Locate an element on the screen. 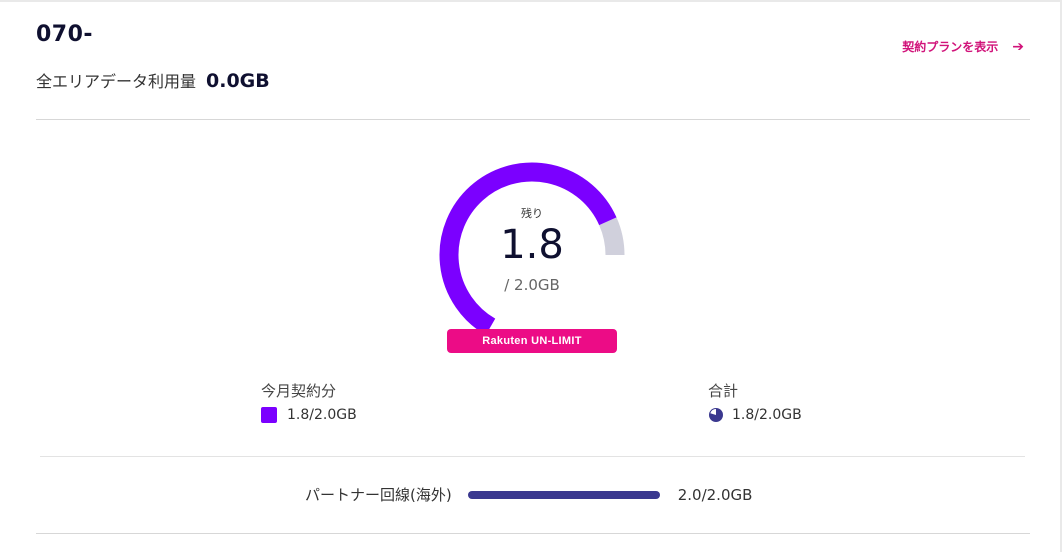  monthly-color-square is located at coordinates (269, 415).